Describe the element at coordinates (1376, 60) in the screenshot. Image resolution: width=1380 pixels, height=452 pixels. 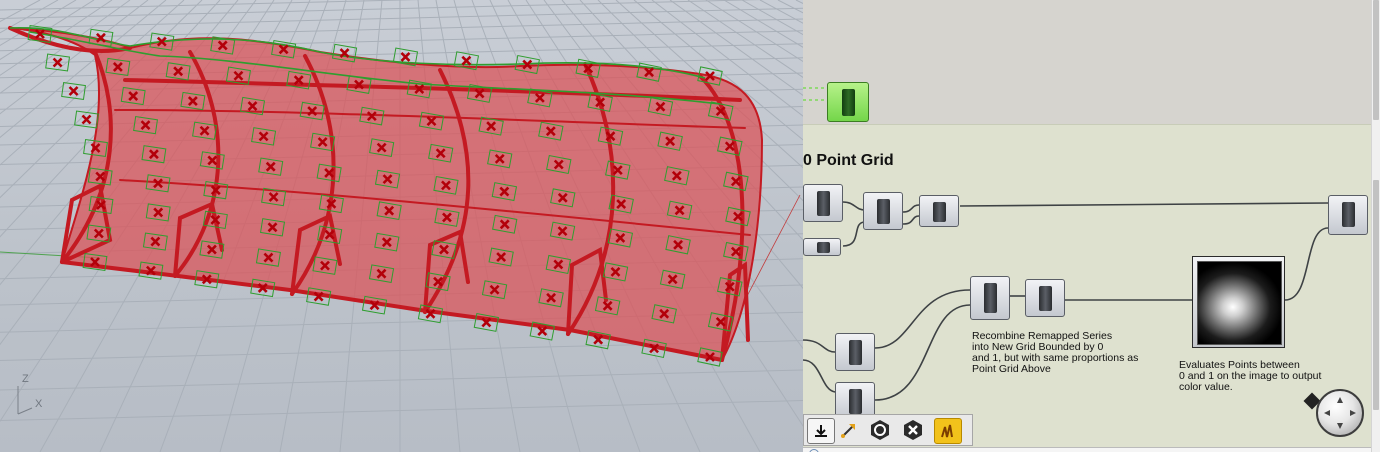
I see `scrollbar-thumb-upper` at that location.